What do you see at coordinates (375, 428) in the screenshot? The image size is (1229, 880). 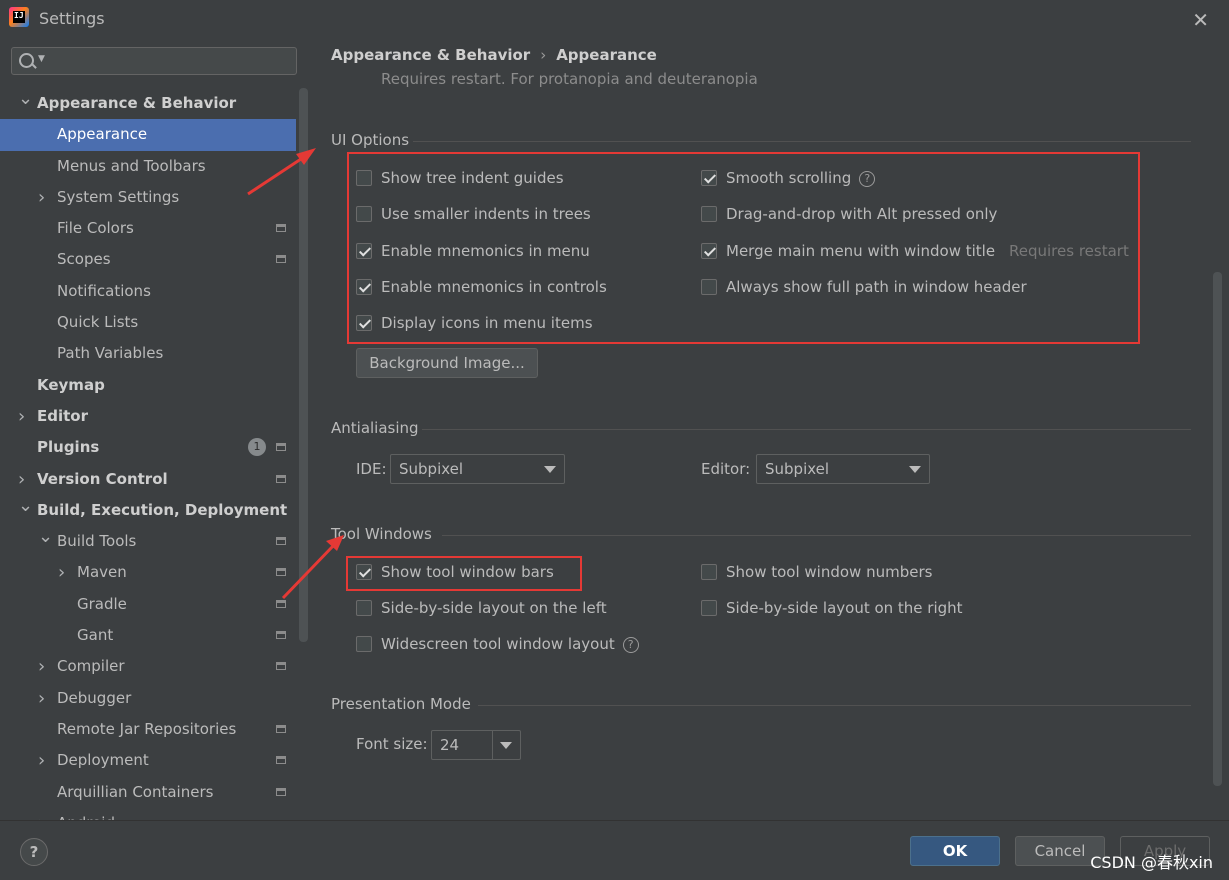 I see `antialiasing-title: Antialiasing` at bounding box center [375, 428].